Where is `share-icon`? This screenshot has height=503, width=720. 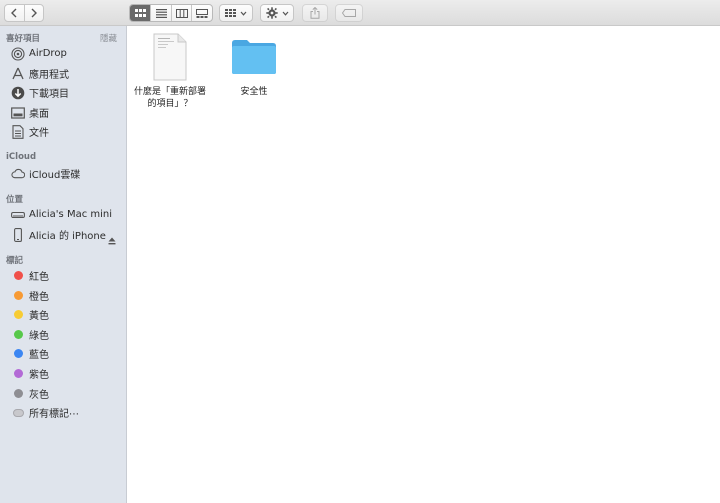
share-icon is located at coordinates (315, 13).